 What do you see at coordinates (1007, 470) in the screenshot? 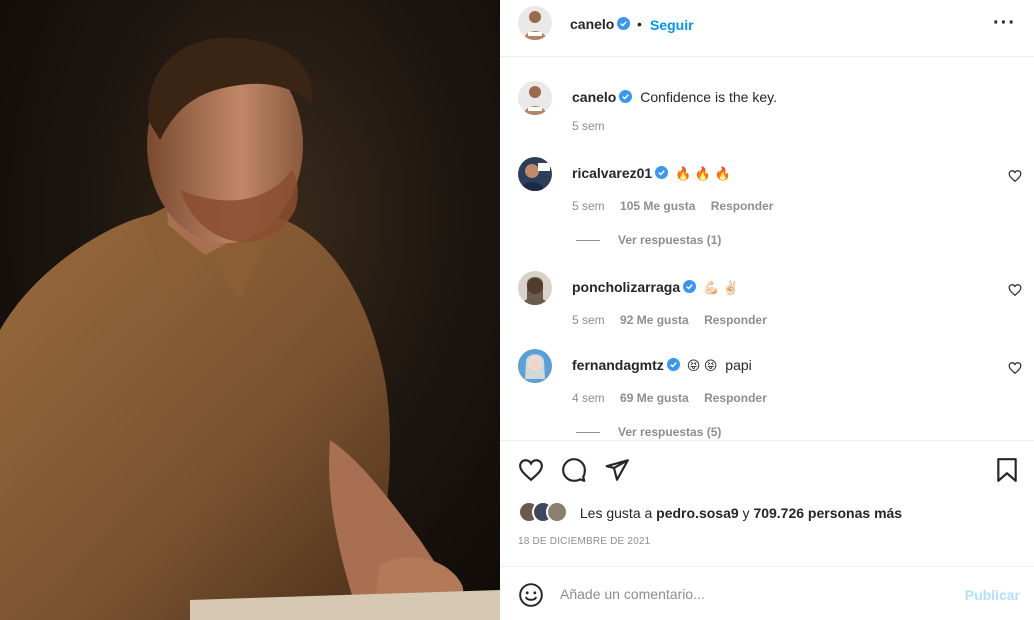
I see `save-bookmark-icon` at bounding box center [1007, 470].